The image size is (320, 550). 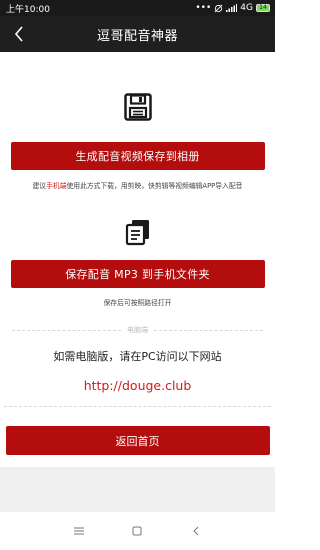 What do you see at coordinates (79, 531) in the screenshot?
I see `menu-lines-icon` at bounding box center [79, 531].